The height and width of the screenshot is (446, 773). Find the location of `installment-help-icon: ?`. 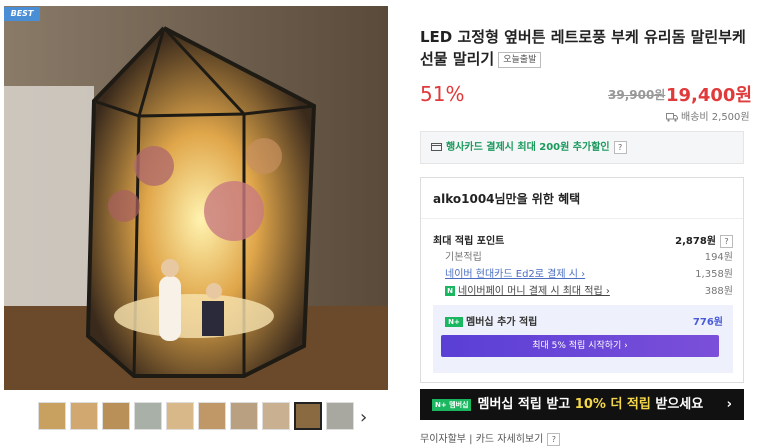

installment-help-icon: ? is located at coordinates (554, 439).